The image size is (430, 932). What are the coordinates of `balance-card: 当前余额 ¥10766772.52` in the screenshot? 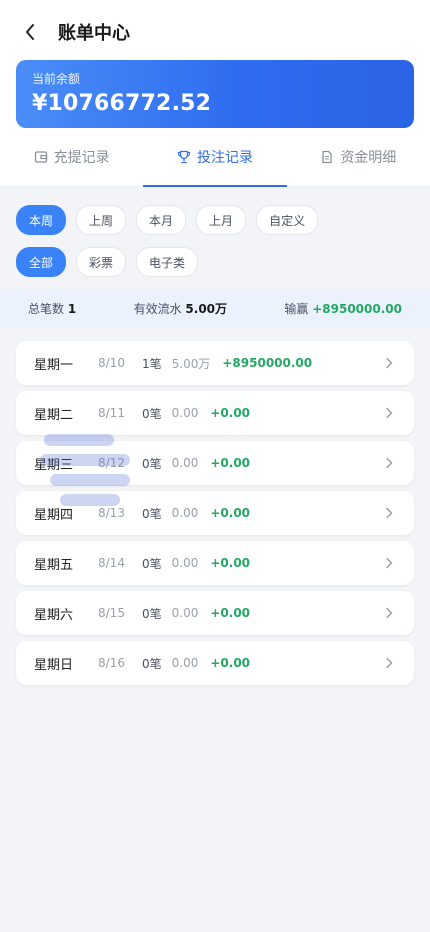 It's located at (215, 94).